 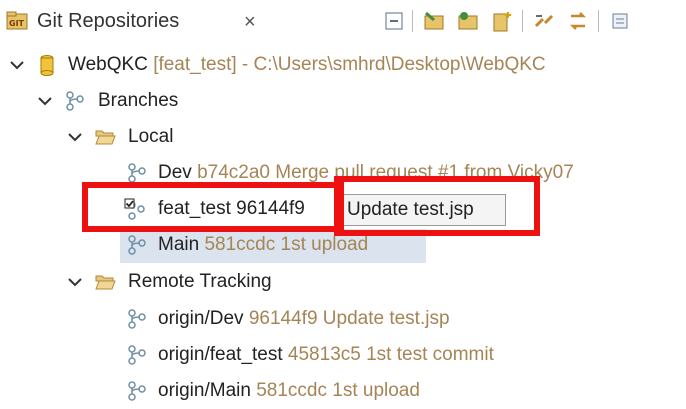 I want to click on view-menu-icon, so click(x=620, y=21).